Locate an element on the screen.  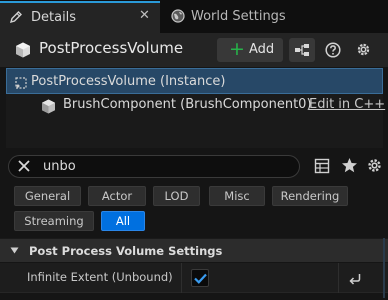
property-row-infinite-extent: Infinite Extent (Unbound) is located at coordinates (194, 278).